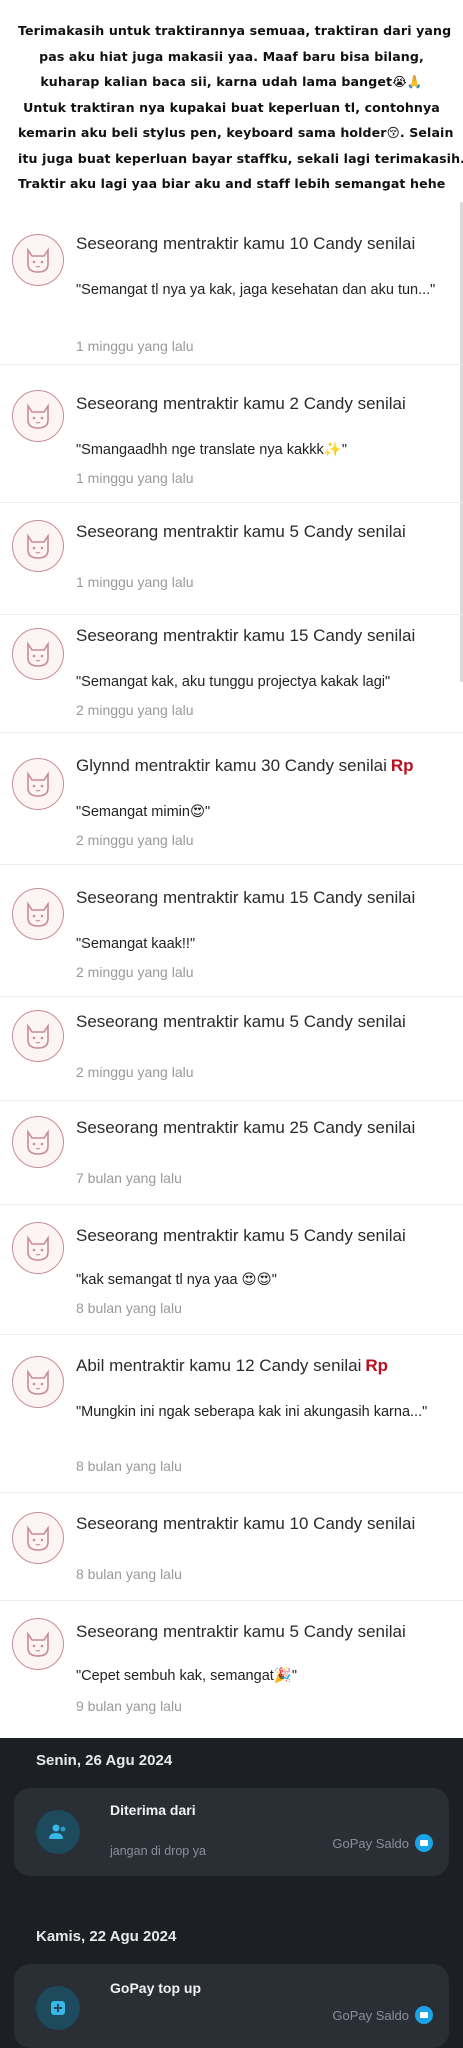 The height and width of the screenshot is (2048, 463). I want to click on feed-time: 7 bulan yang lalu, so click(129, 1178).